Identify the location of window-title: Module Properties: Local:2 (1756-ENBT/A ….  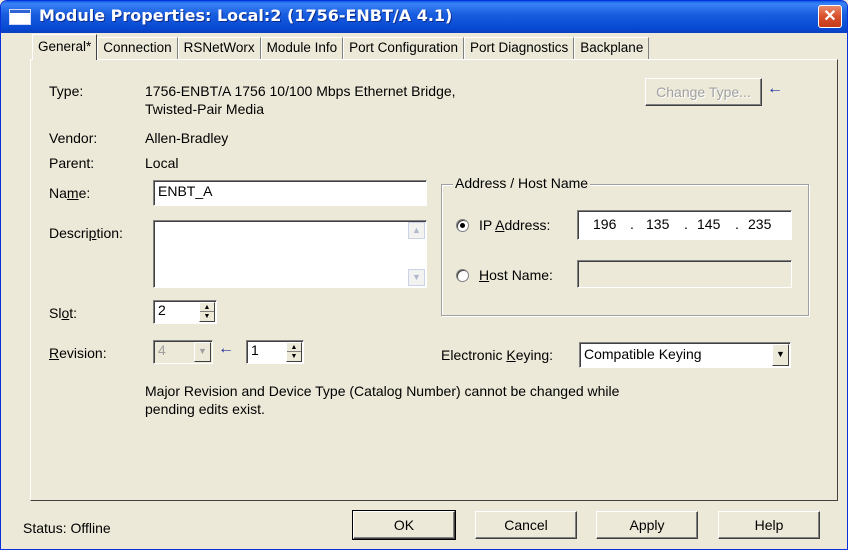
(246, 15).